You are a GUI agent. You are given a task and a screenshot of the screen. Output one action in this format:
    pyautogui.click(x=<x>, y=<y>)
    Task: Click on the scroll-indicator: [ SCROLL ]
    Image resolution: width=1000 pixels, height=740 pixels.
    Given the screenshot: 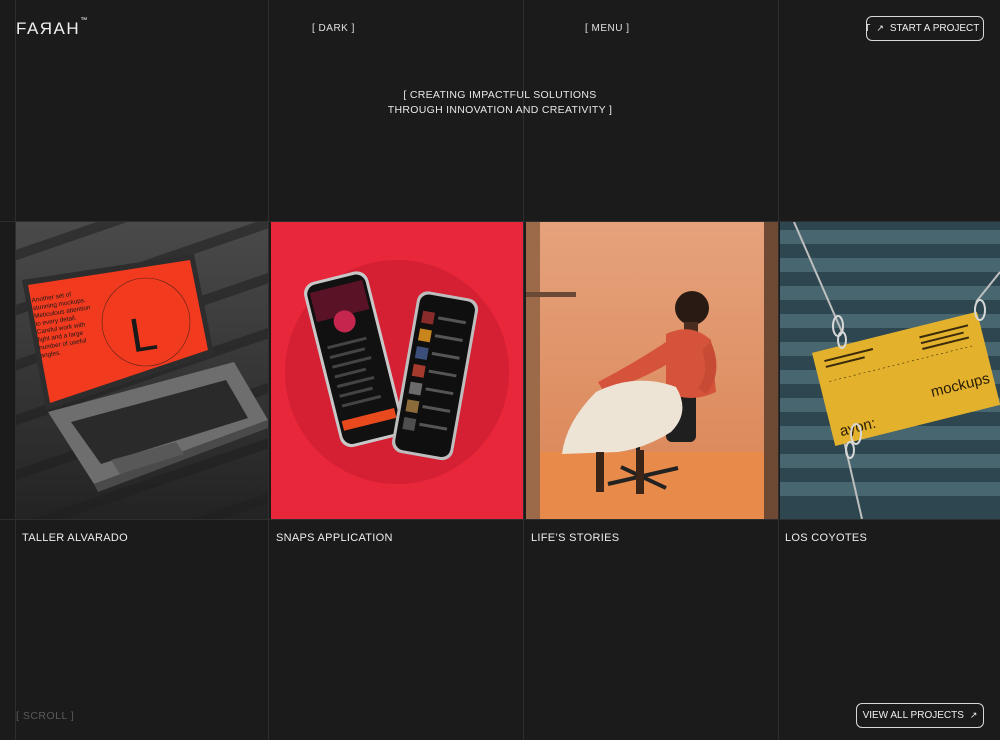 What is the action you would take?
    pyautogui.click(x=45, y=716)
    